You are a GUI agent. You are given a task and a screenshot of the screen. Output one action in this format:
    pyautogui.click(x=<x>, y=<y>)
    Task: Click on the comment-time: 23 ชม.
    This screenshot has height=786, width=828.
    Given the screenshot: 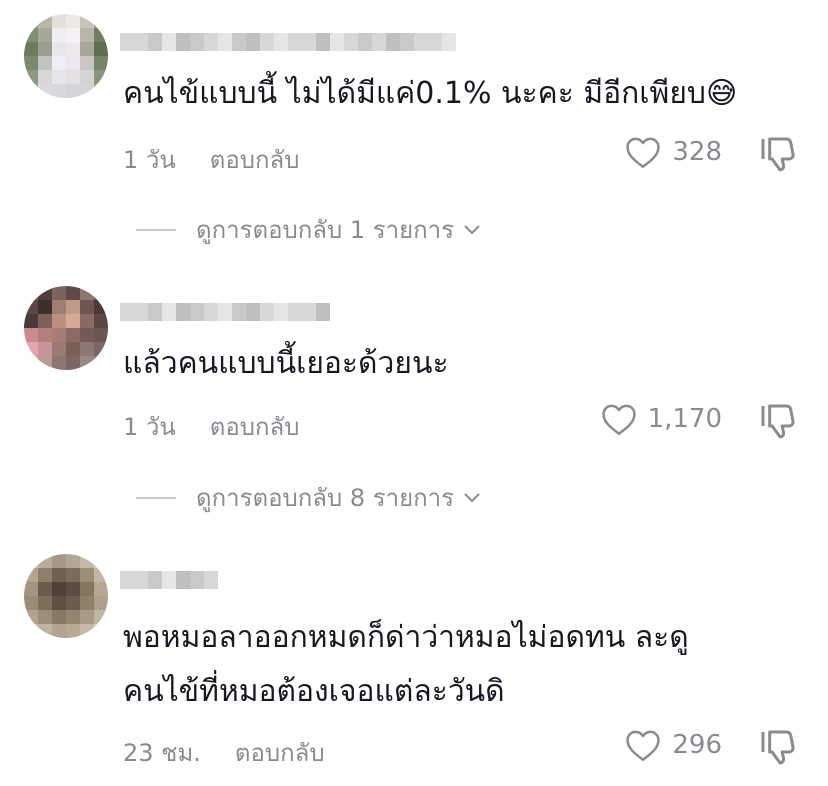 What is the action you would take?
    pyautogui.click(x=162, y=753)
    